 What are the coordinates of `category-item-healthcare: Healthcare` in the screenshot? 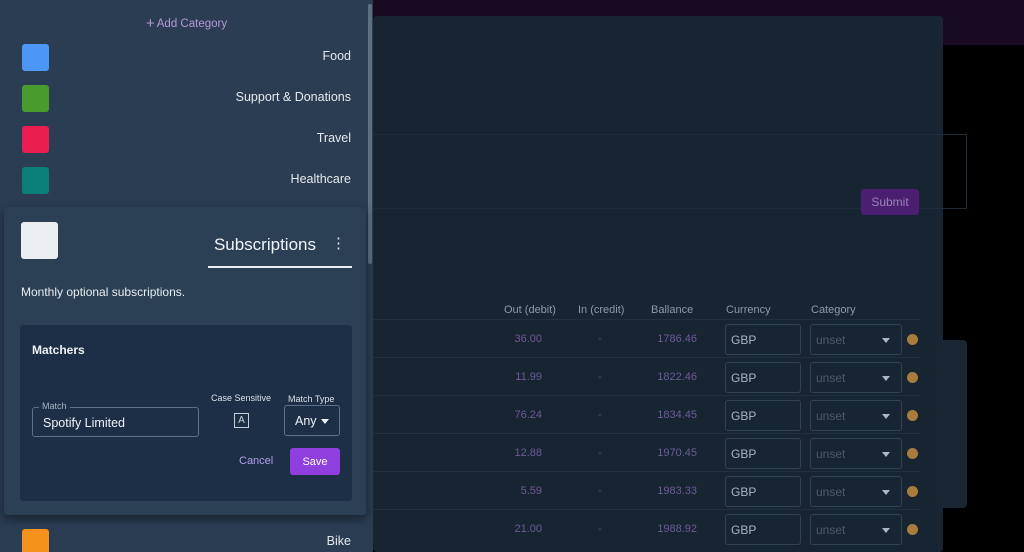 It's located at (182, 180).